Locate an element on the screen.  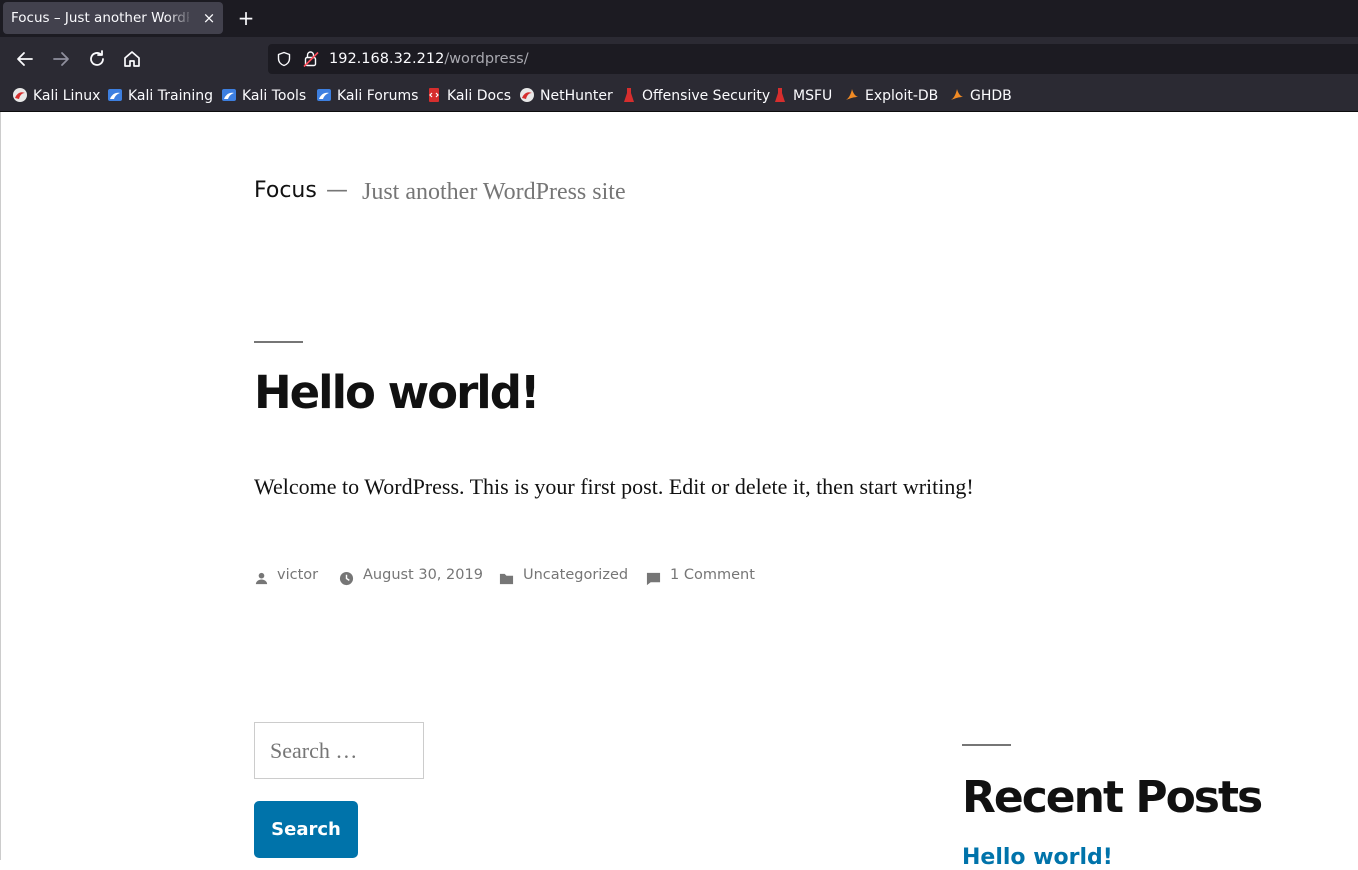
author-icon is located at coordinates (261, 578).